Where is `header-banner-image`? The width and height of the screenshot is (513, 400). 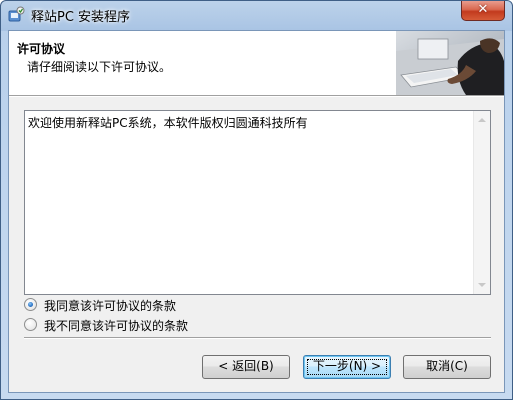
header-banner-image is located at coordinates (450, 63).